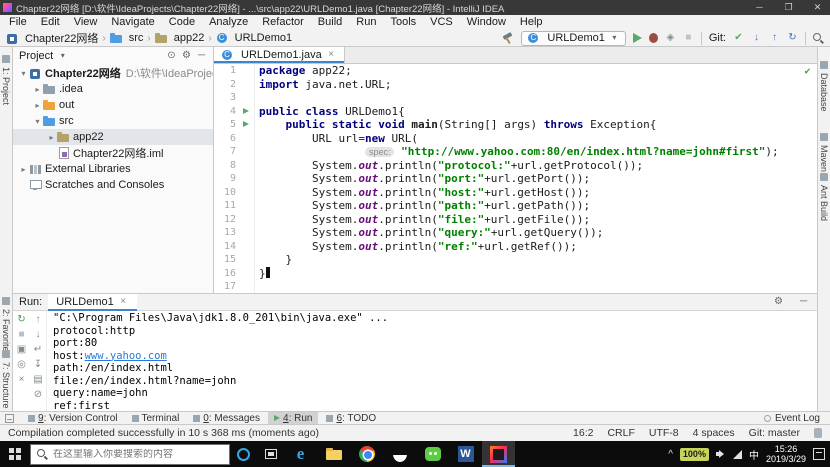 Image resolution: width=830 pixels, height=467 pixels. Describe the element at coordinates (226, 418) in the screenshot. I see `toolwindow-button-messages: 0: Messages` at that location.